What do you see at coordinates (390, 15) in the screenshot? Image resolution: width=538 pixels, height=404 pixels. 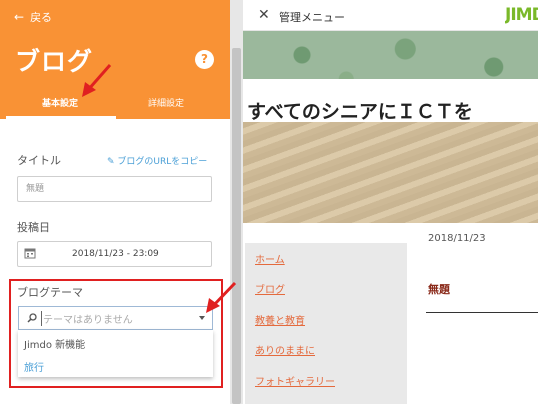 I see `admin-top-bar: ✕ 管理メニュー JIMDO` at bounding box center [390, 15].